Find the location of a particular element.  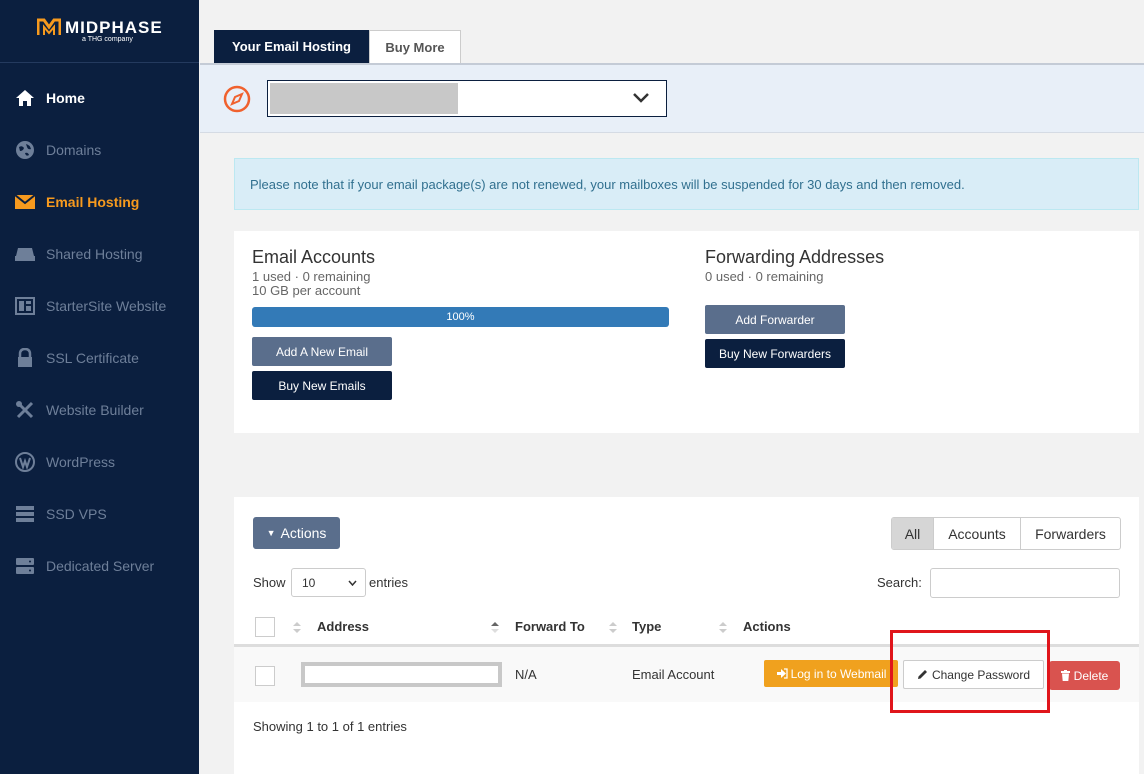

add-forwarder-button: Add Forwarder is located at coordinates (775, 319).